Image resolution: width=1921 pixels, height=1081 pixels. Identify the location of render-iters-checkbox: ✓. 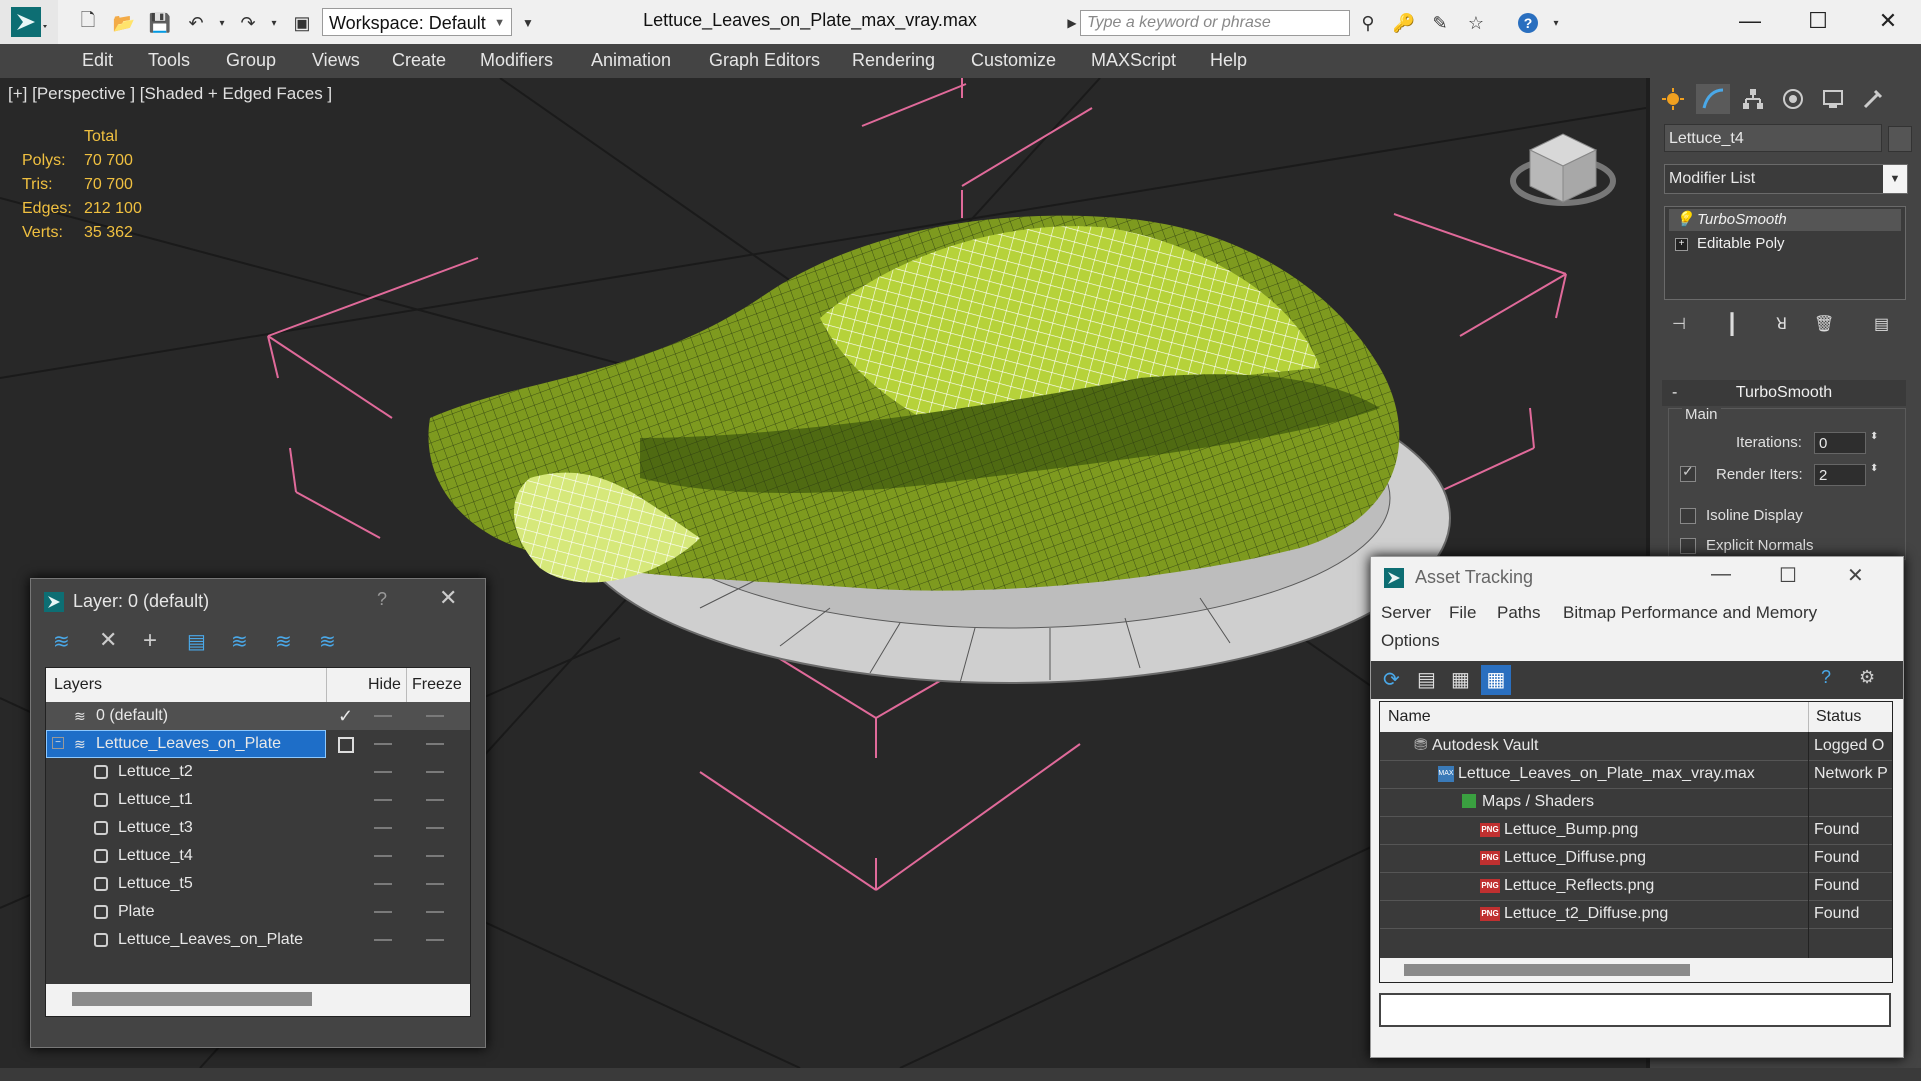
(1688, 472).